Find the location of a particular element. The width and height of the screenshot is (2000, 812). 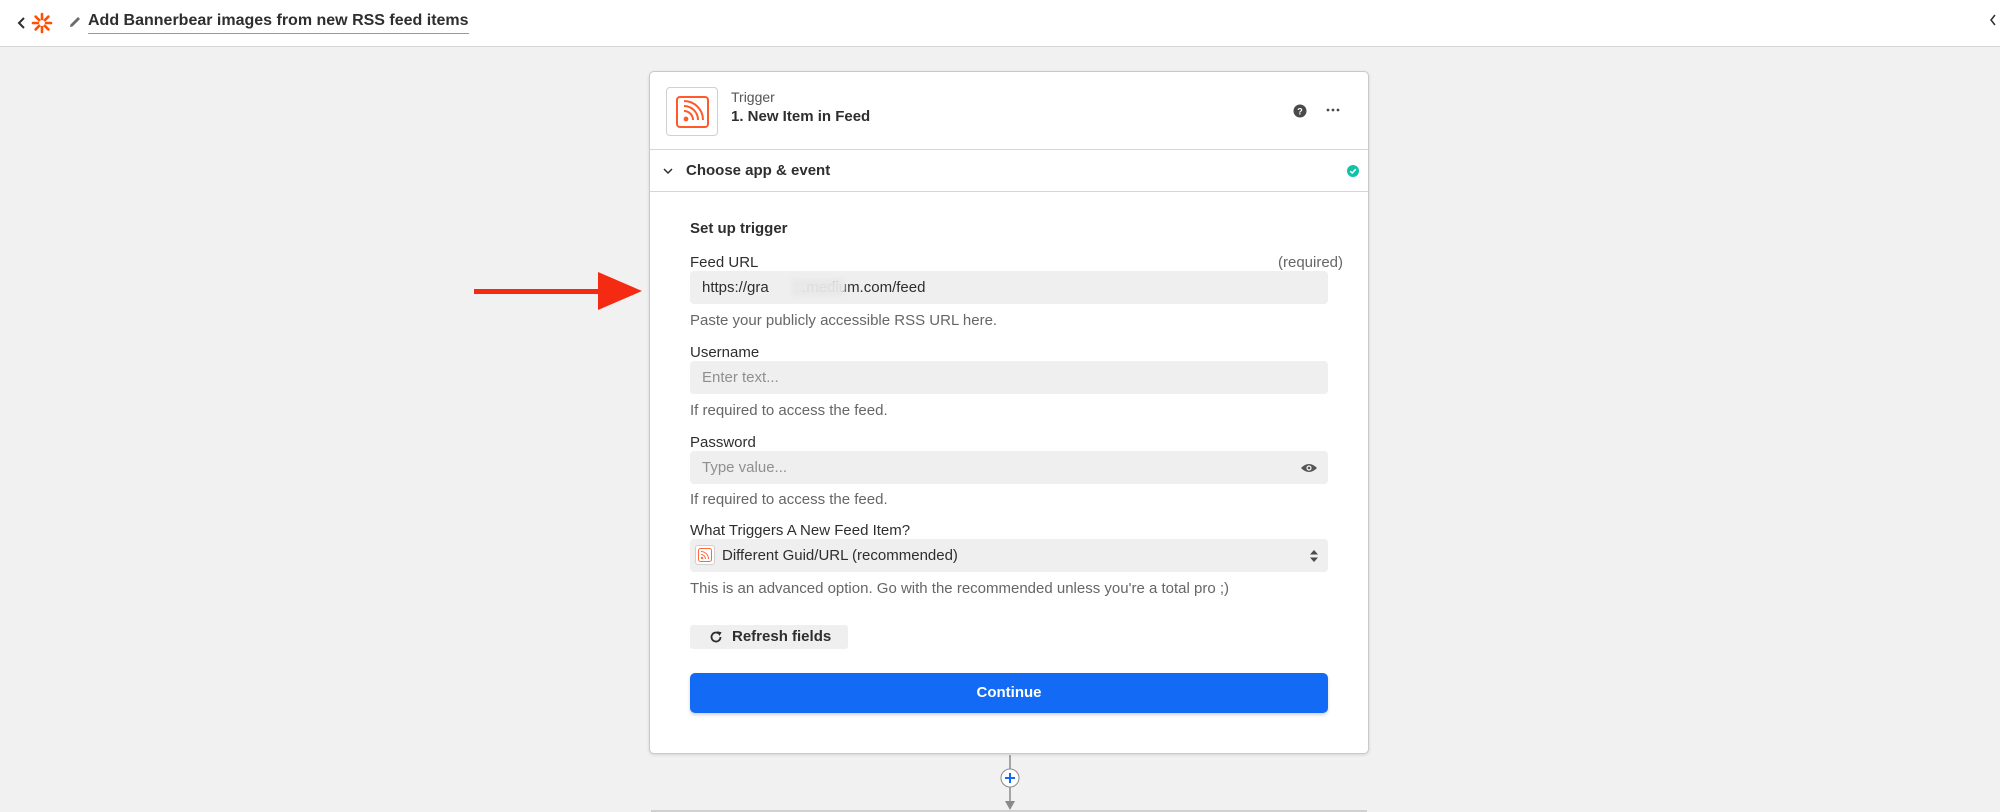

continue-button: Continue is located at coordinates (1009, 693).